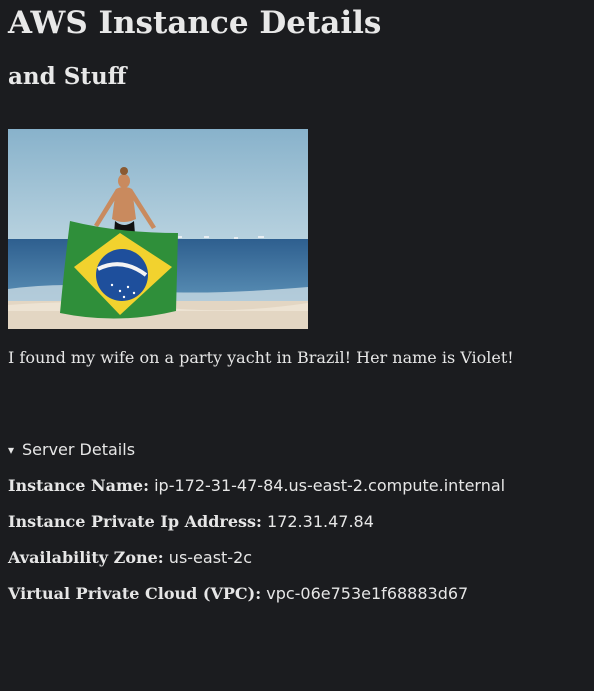  I want to click on server-details-summary: Server Details, so click(79, 449).